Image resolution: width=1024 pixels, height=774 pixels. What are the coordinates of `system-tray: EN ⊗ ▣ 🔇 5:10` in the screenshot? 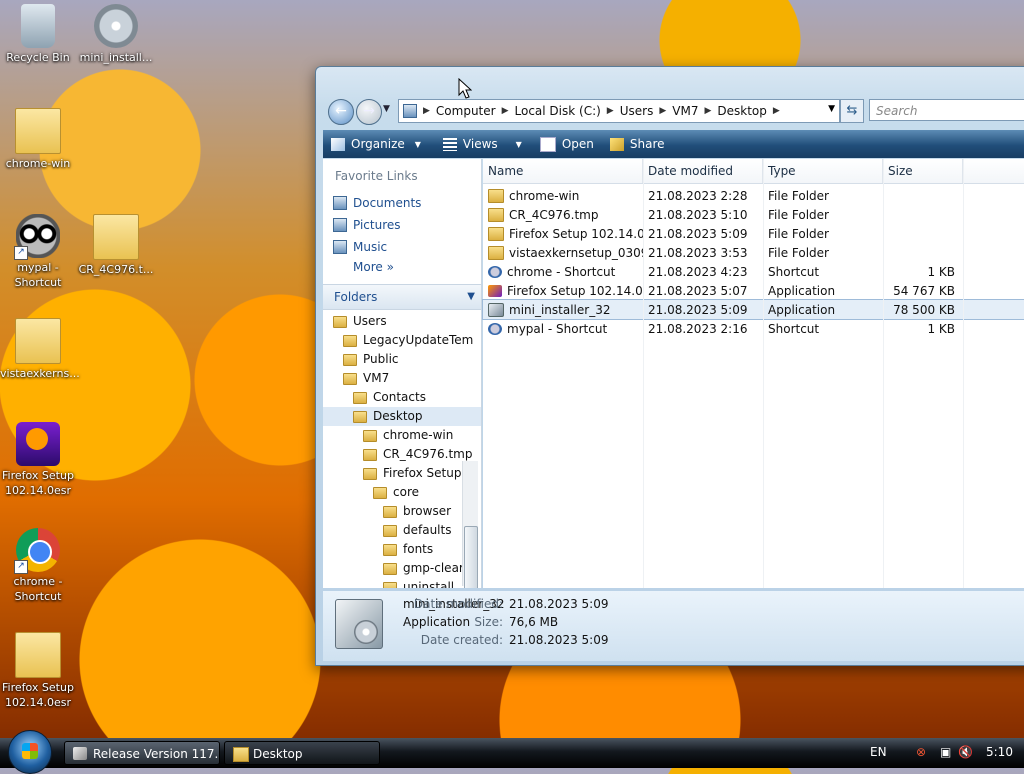 It's located at (944, 753).